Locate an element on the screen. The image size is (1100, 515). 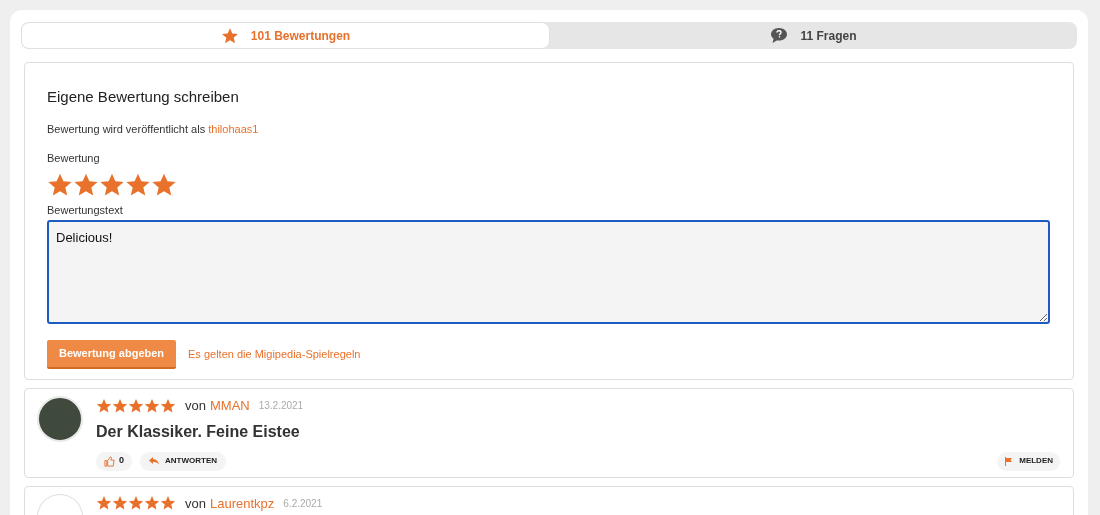
question-bubble-icon is located at coordinates (779, 35).